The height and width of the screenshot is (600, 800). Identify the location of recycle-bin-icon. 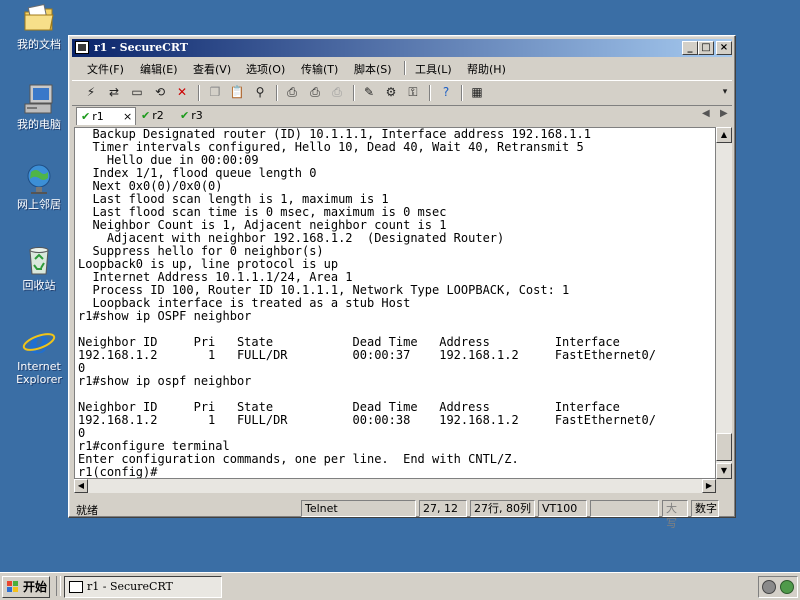
(39, 260).